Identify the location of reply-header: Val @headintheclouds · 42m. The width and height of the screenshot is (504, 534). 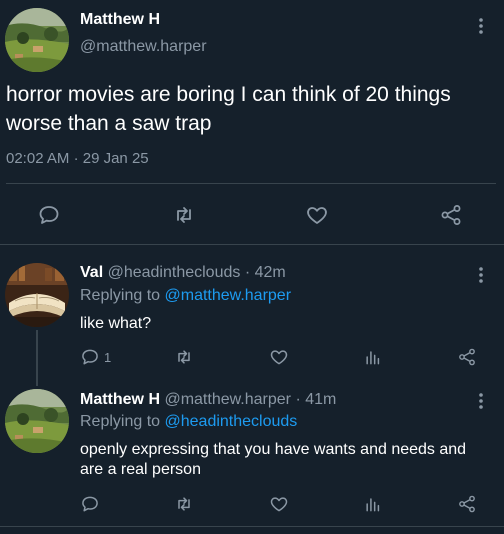
(183, 273).